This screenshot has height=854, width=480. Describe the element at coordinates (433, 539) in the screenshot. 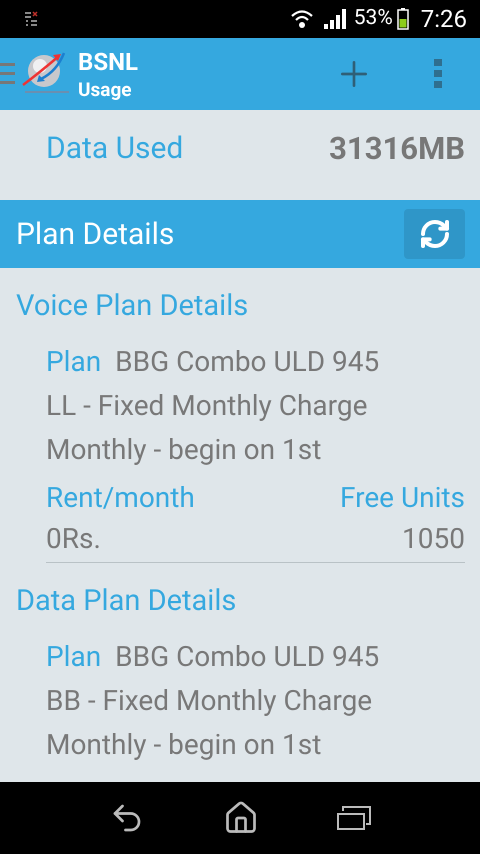

I see `free-units-value: 1050` at that location.